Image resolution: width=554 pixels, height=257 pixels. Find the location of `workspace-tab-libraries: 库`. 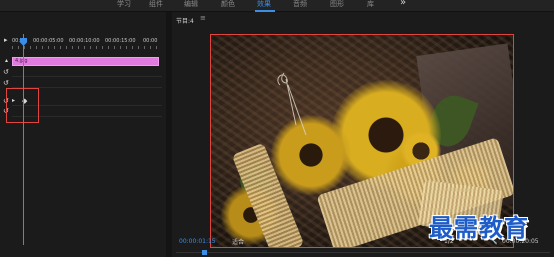

workspace-tab-libraries: 库 is located at coordinates (370, 4).